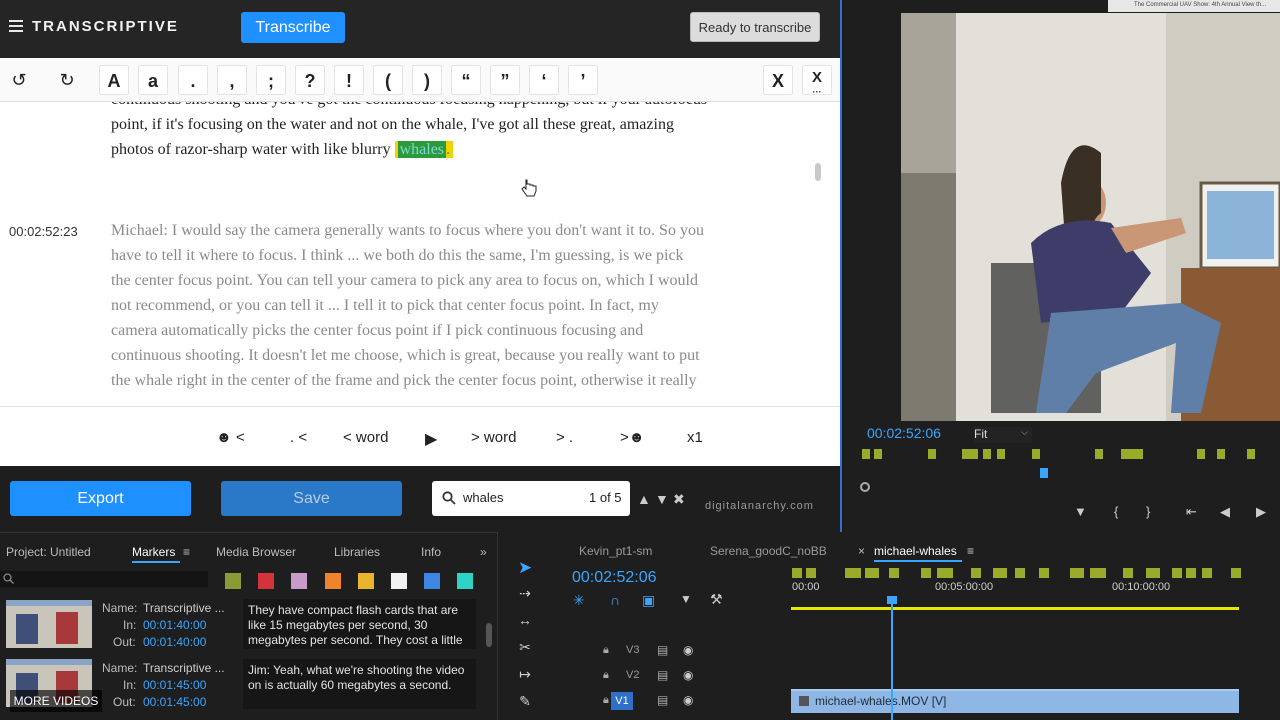 The width and height of the screenshot is (1280, 720). I want to click on marker-color-filter-rose, so click(299, 581).